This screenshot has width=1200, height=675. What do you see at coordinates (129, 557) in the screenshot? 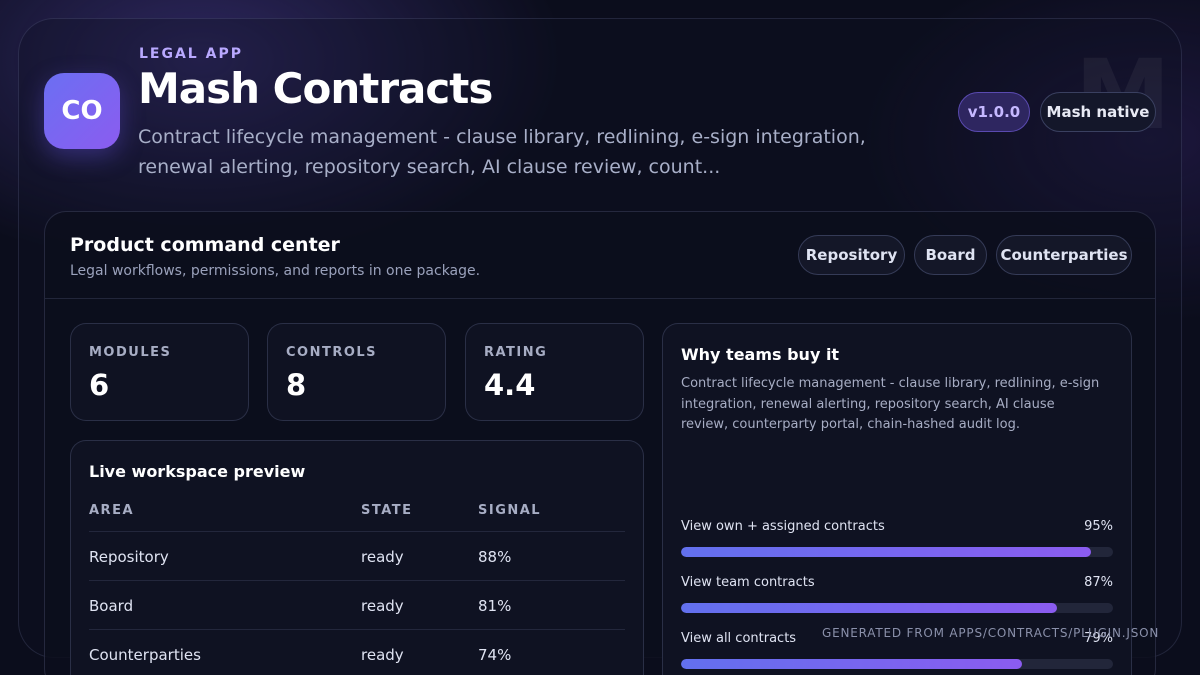
I see `cell-area: Repository` at bounding box center [129, 557].